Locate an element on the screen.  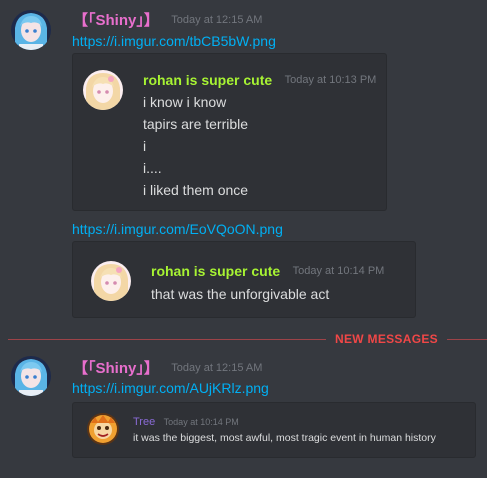
quote-header: rohan is super cute Today at 10:13 PM is located at coordinates (259, 80).